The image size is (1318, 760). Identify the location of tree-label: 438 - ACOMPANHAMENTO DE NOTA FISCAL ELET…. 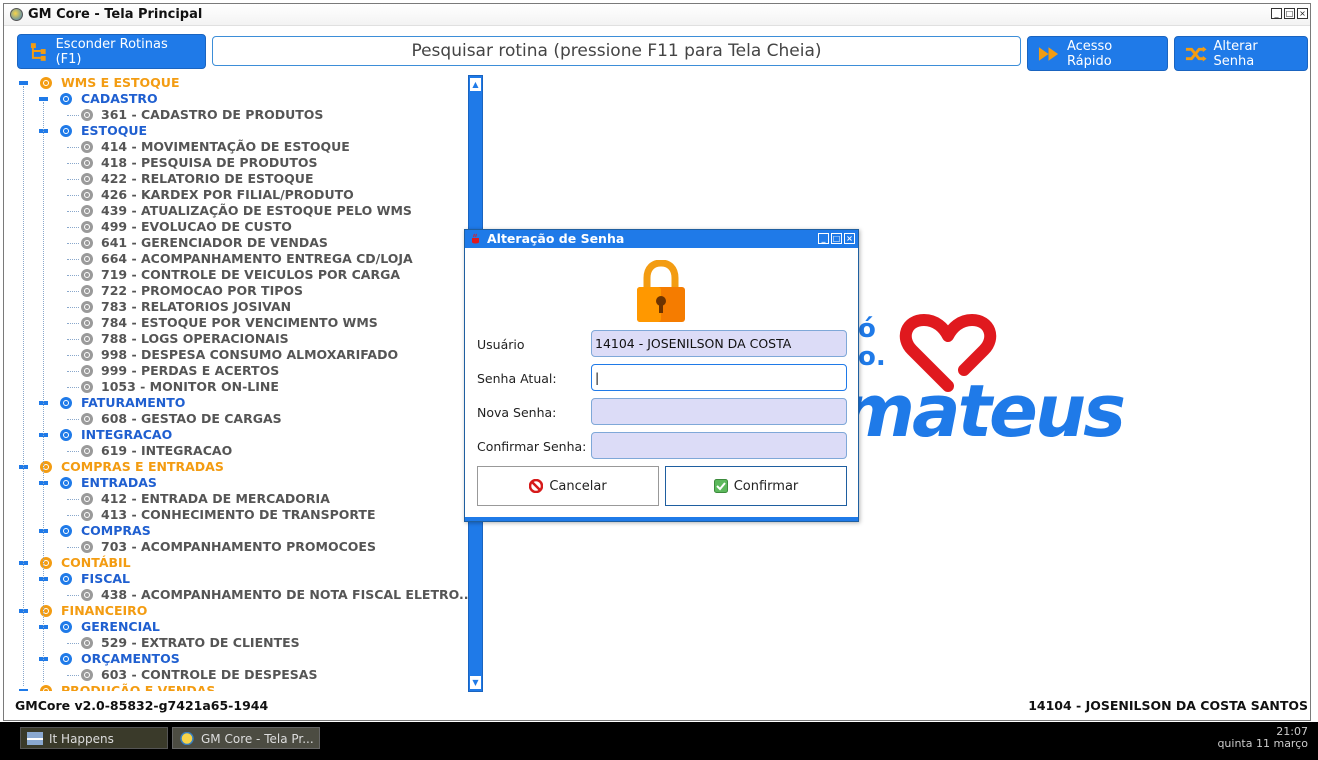
(287, 594).